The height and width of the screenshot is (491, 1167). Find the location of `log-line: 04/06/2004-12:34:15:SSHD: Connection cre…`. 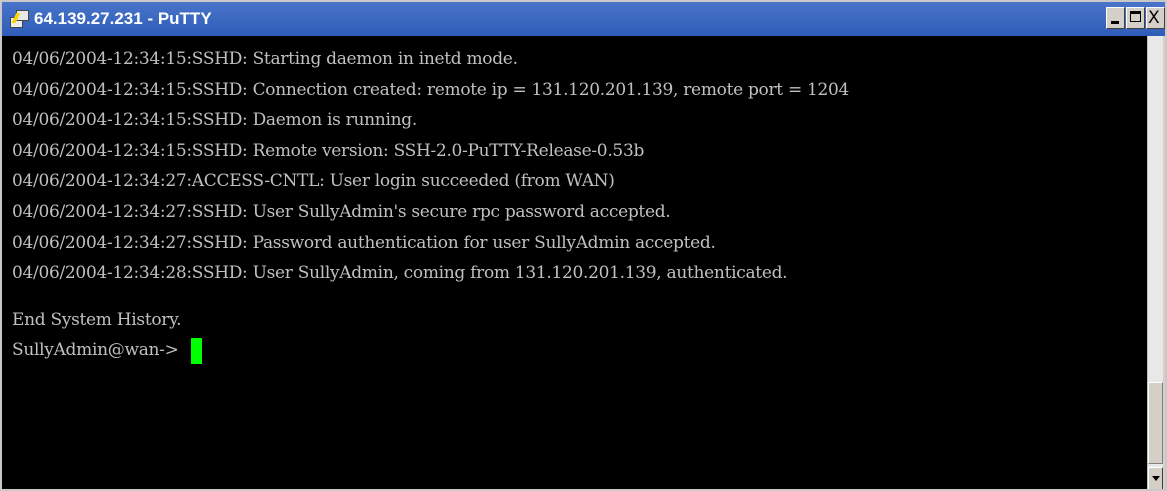

log-line: 04/06/2004-12:34:15:SSHD: Connection cre… is located at coordinates (431, 89).